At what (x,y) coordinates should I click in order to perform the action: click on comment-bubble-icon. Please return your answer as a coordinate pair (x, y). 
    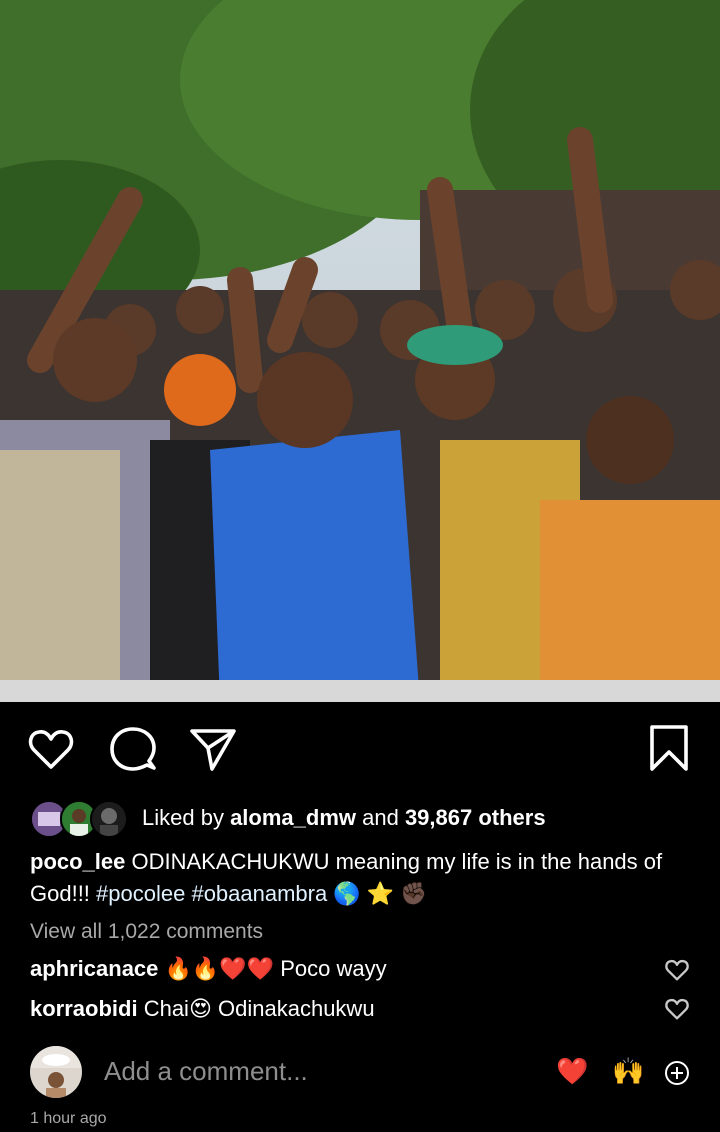
    Looking at the image, I should click on (133, 749).